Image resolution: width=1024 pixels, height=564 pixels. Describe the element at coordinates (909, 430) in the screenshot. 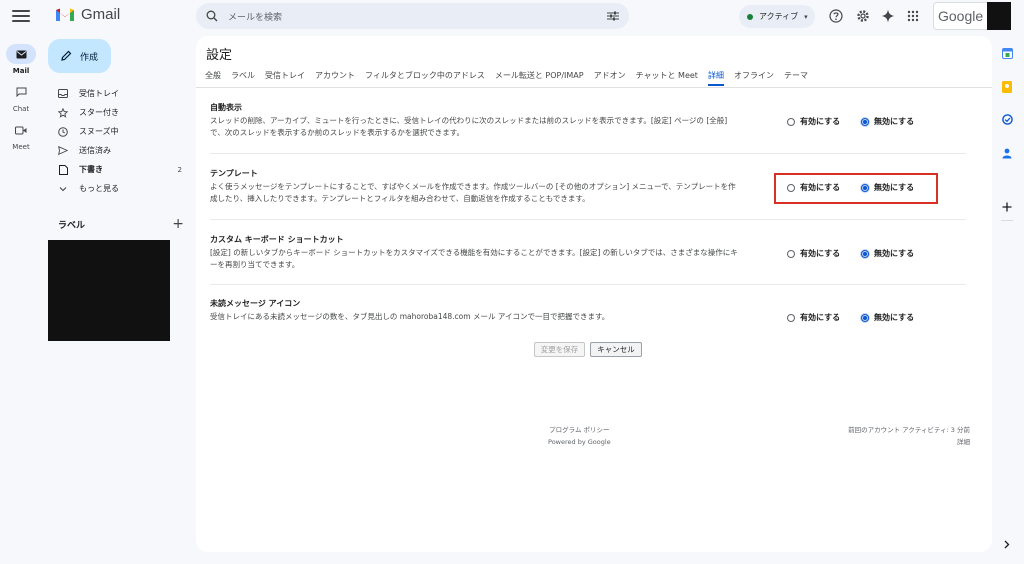

I see `last-activity-text: 前回のアカウント アクティビティ: 3 分前` at that location.